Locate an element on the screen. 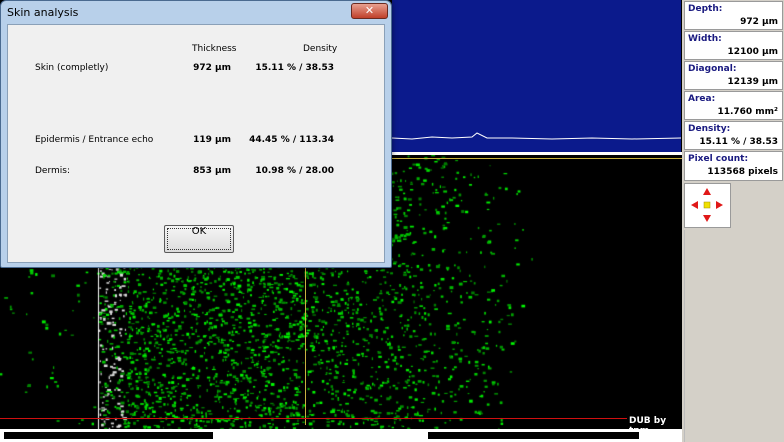  profile-curve is located at coordinates (536, 136).